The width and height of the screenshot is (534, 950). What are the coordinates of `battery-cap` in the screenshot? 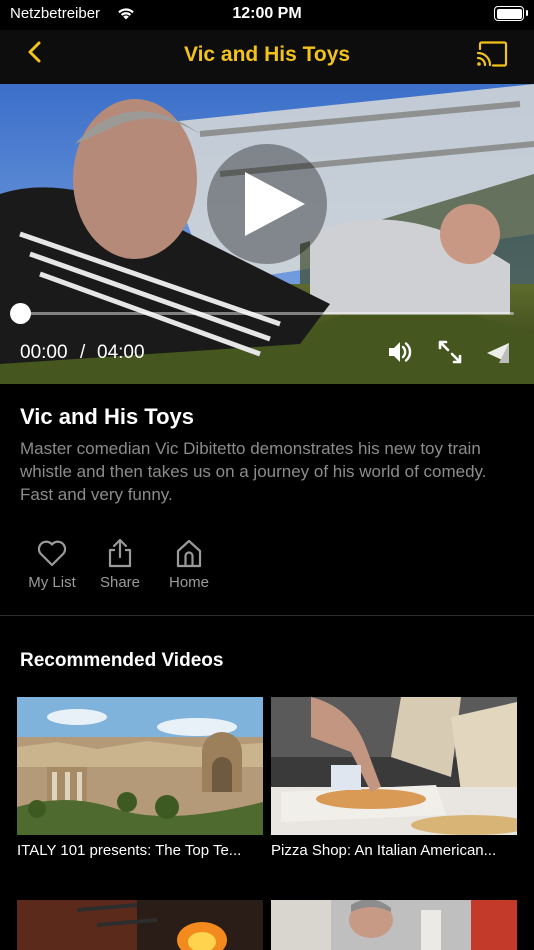 It's located at (527, 13).